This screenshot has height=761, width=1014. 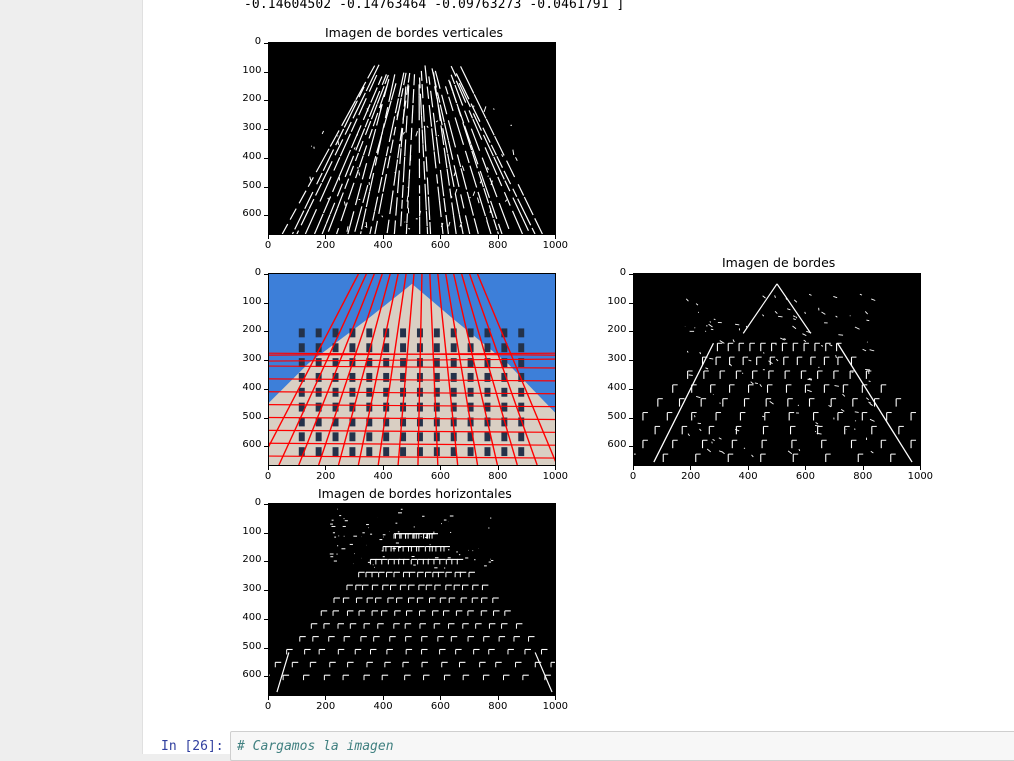 I want to click on plot-title-vertical: Imagen de bordes verticales, so click(x=414, y=32).